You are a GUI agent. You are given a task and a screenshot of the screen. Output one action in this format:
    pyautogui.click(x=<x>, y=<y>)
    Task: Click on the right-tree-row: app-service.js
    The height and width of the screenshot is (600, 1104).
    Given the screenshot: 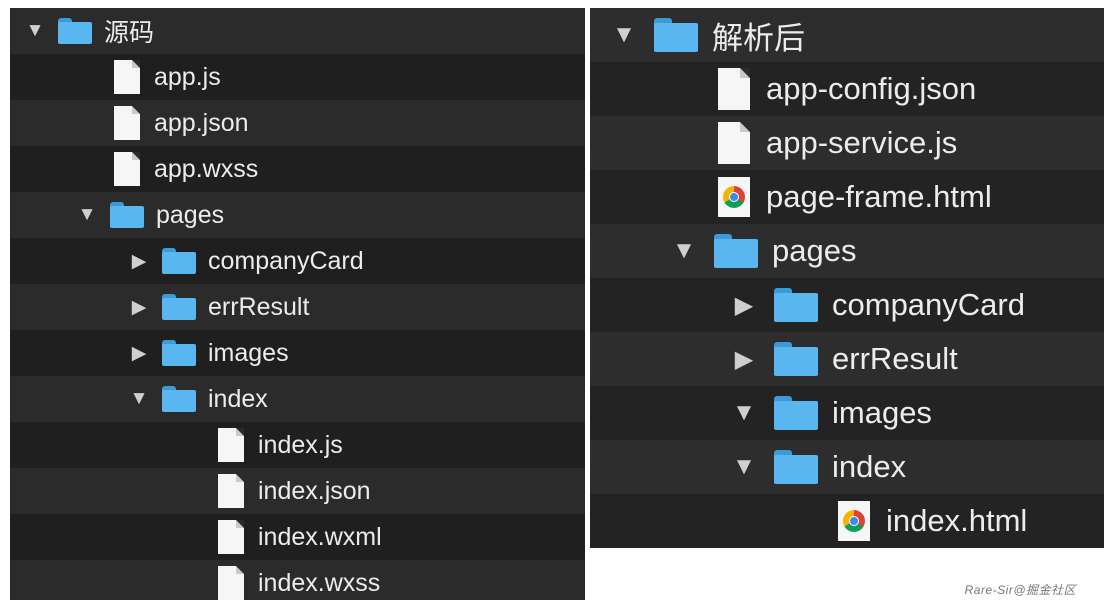 What is the action you would take?
    pyautogui.click(x=847, y=143)
    